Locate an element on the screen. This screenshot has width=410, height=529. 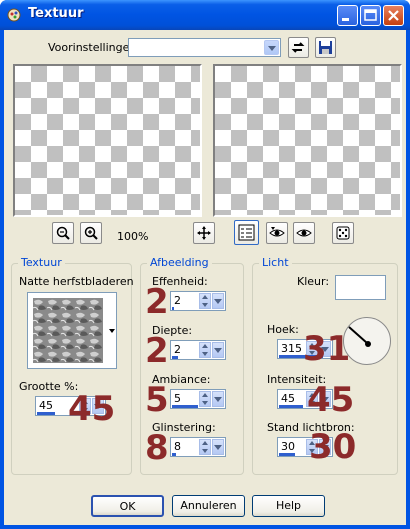
close-icon is located at coordinates (393, 15).